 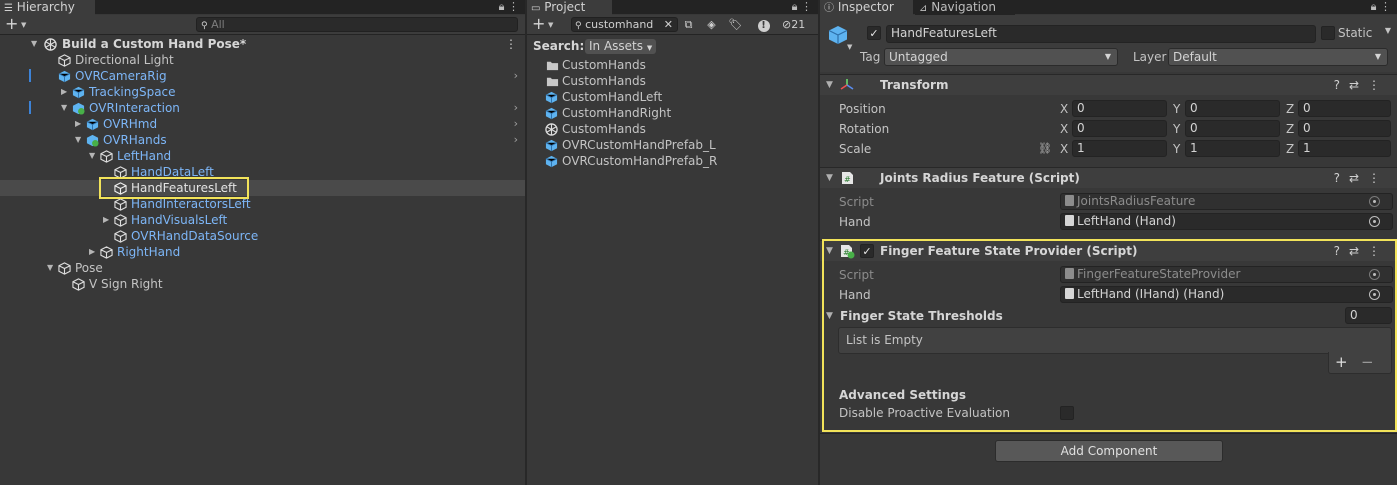 I want to click on search-window-icon: ⧉, so click(x=688, y=24).